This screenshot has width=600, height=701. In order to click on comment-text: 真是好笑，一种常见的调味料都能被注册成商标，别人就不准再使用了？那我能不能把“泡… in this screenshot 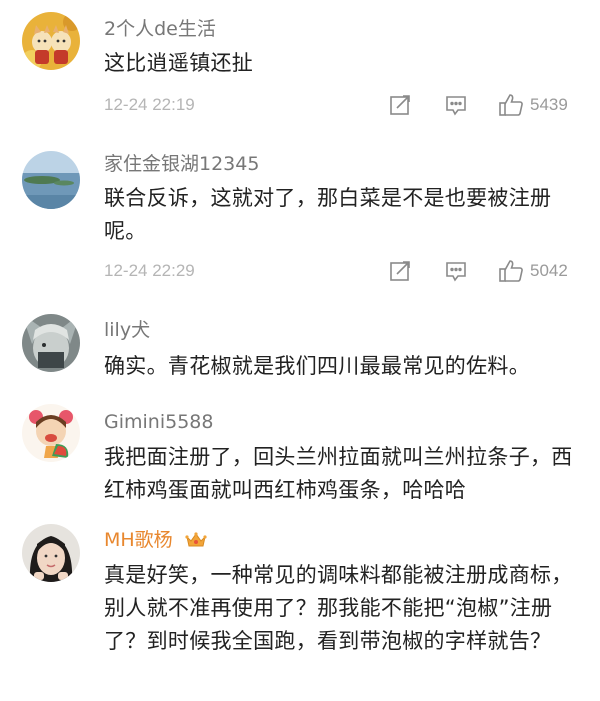, I will do `click(338, 608)`.